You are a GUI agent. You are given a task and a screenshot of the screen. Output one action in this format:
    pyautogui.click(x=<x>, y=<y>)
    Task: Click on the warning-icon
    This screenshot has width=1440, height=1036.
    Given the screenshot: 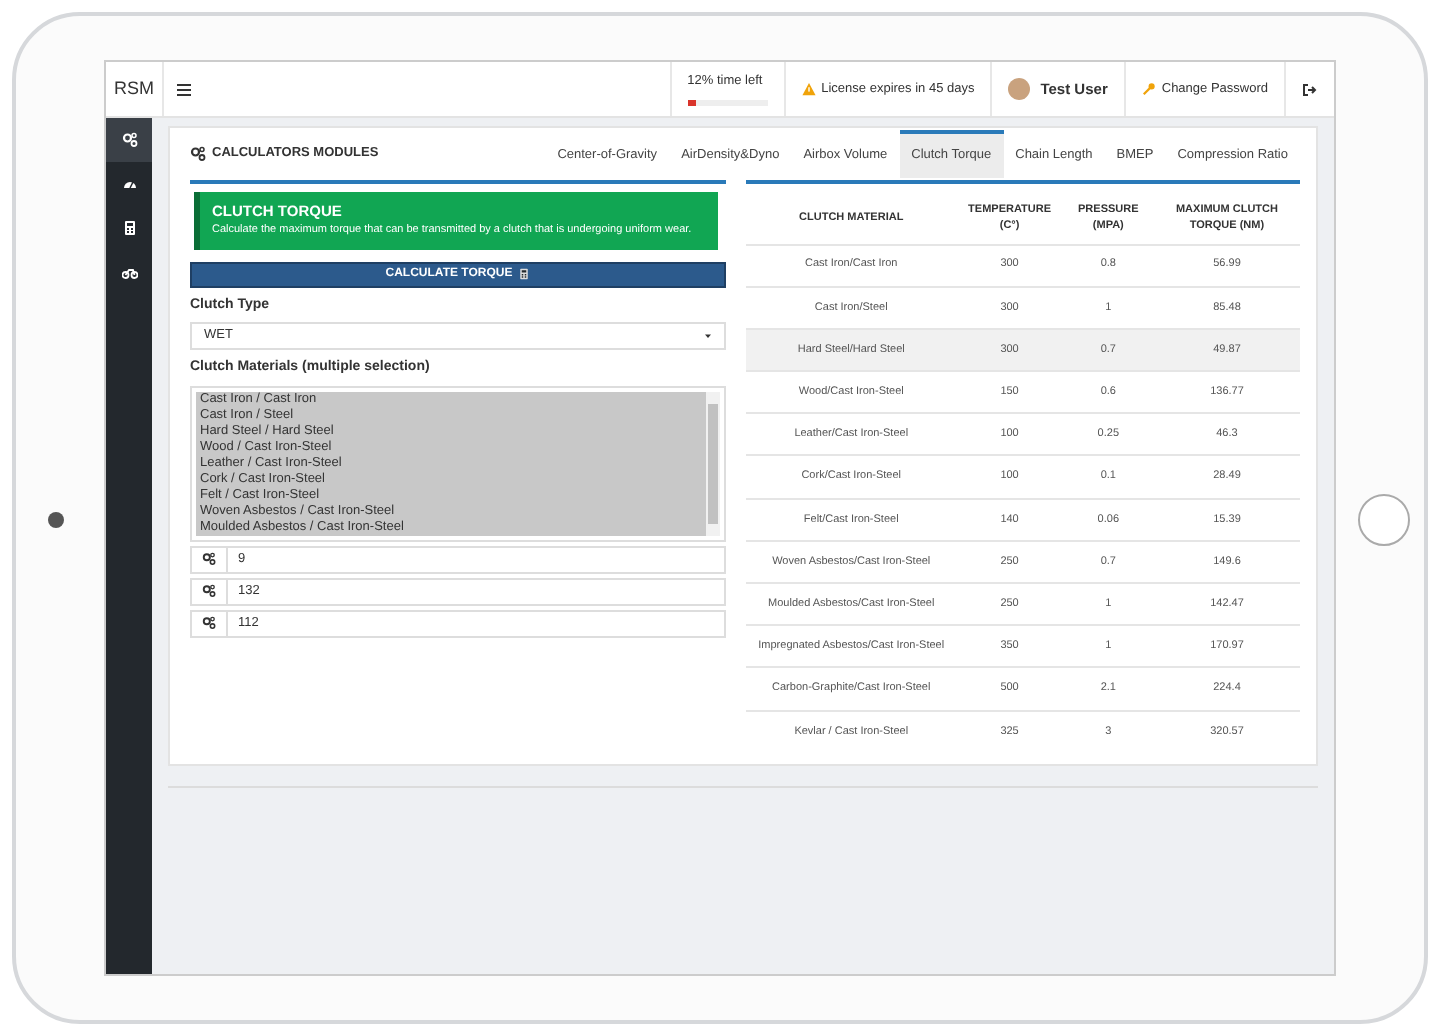 What is the action you would take?
    pyautogui.click(x=808, y=89)
    